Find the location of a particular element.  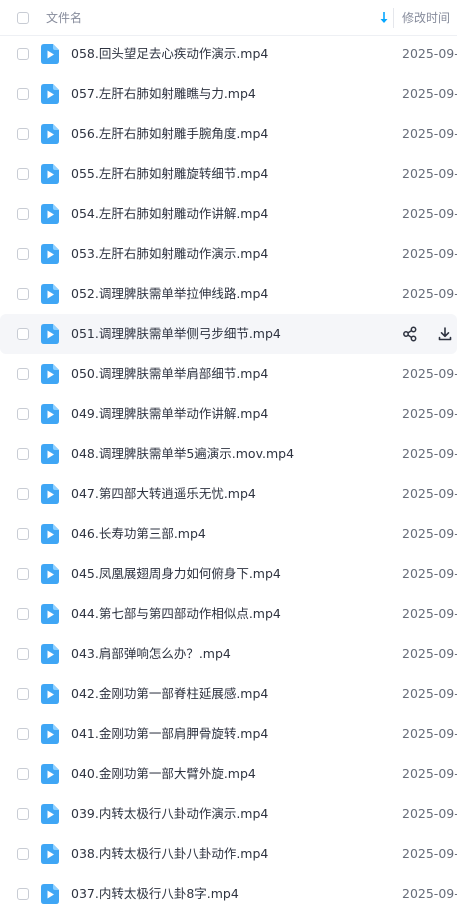

file-name: 047.第四部大转逍遥乐无忧.mp4 is located at coordinates (163, 494).